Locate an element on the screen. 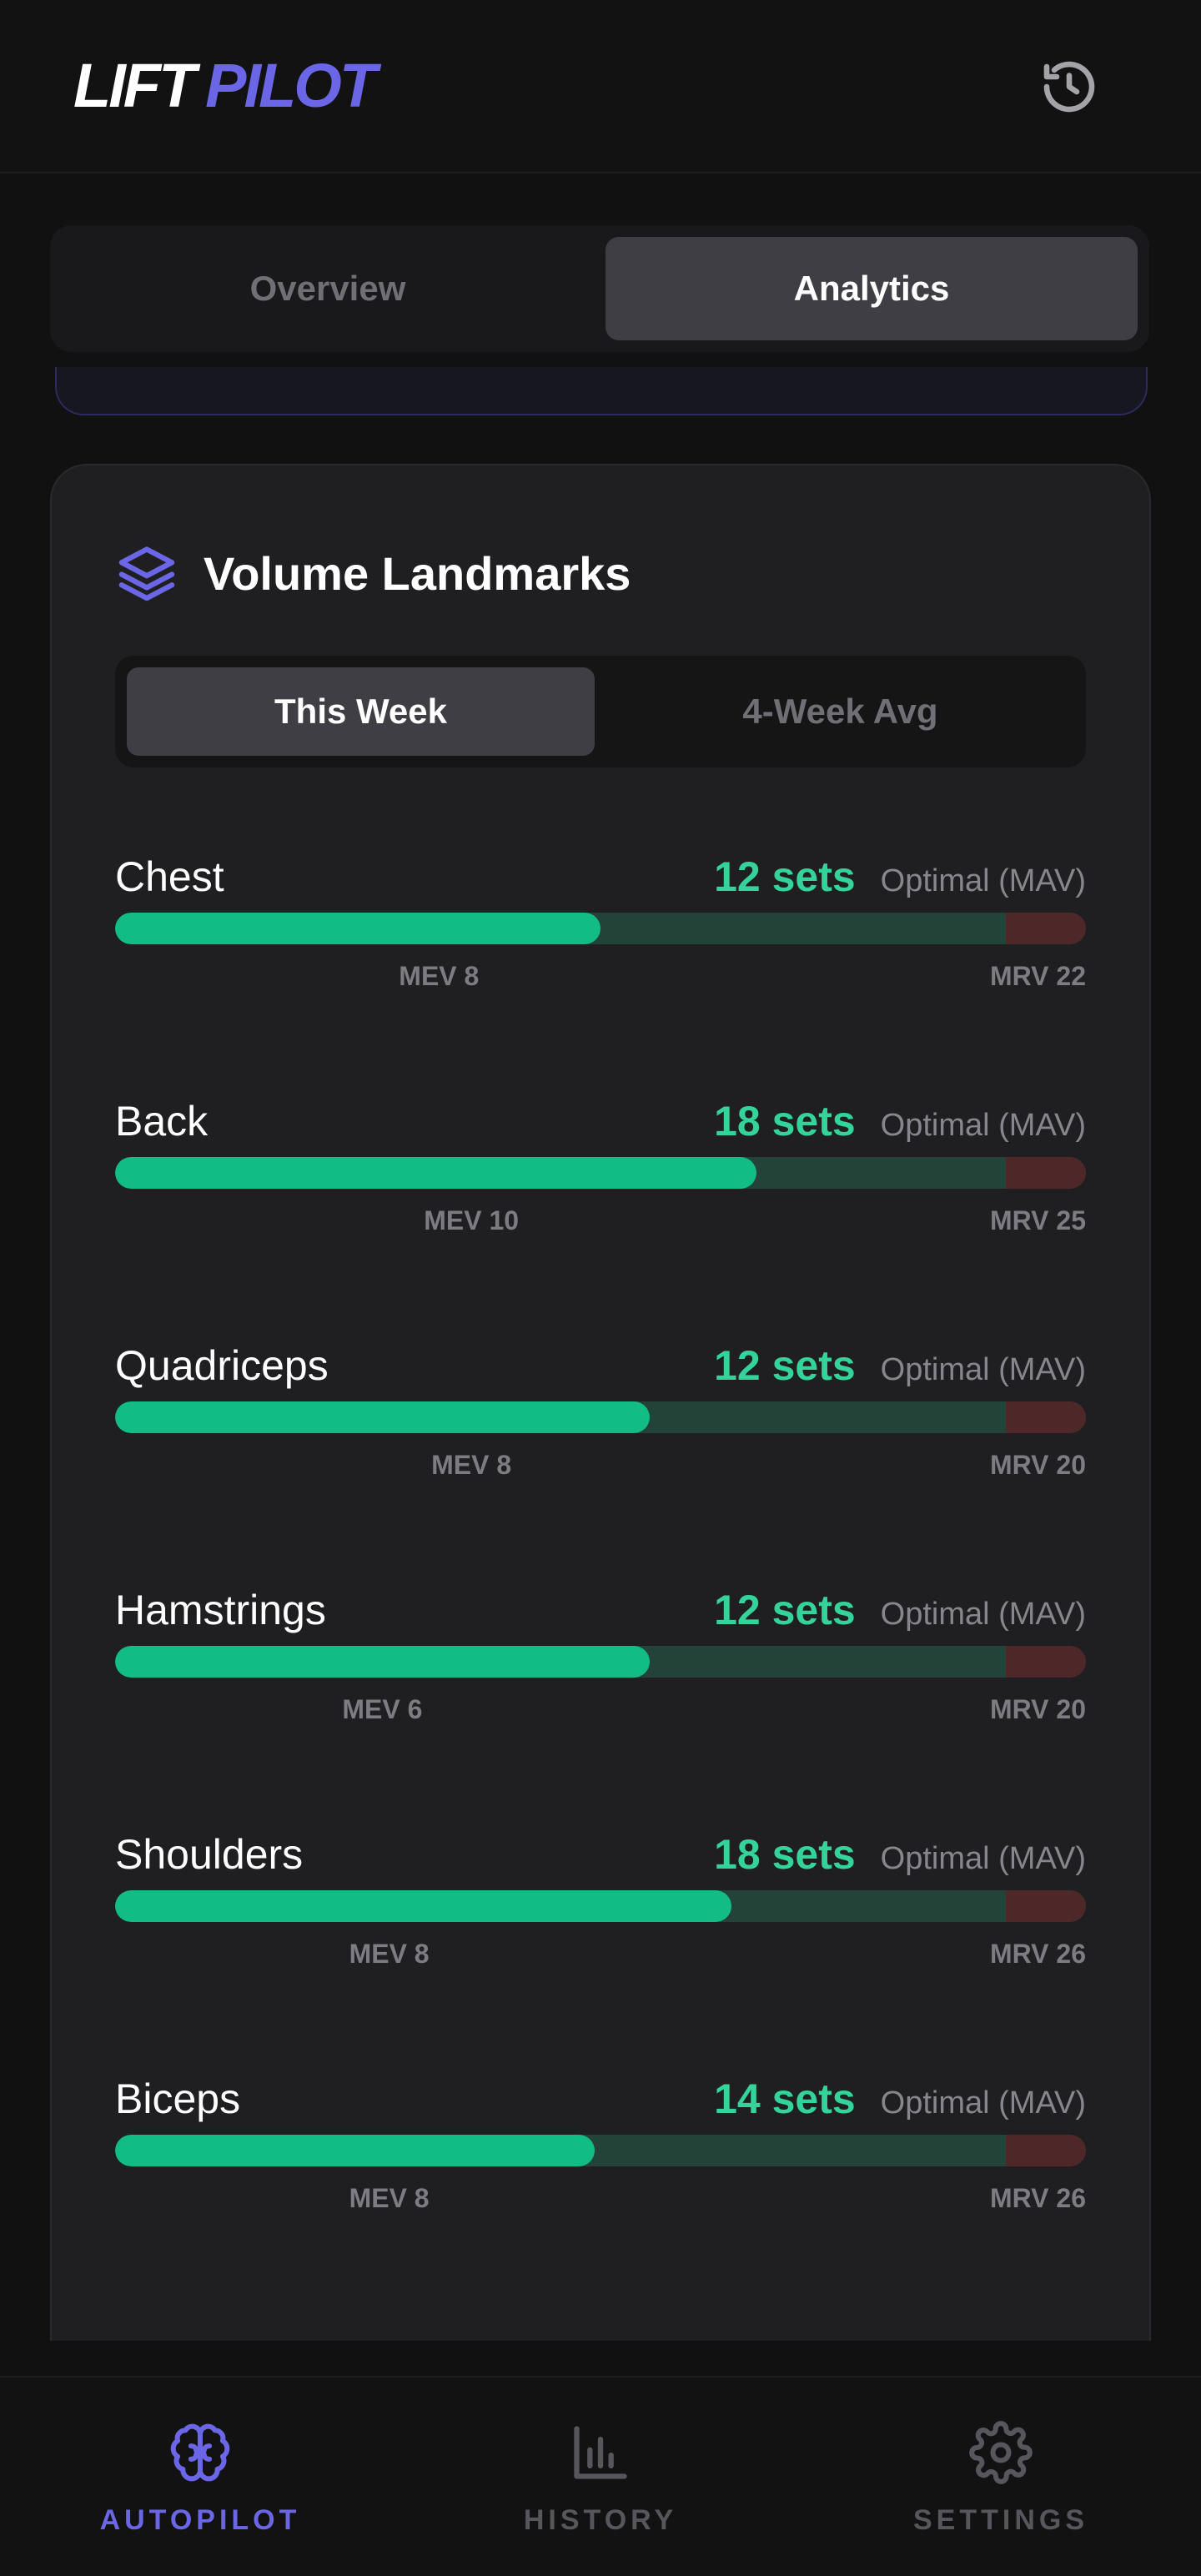 The image size is (1201, 2576). nav-autopilot: AUTOPILOT is located at coordinates (200, 2478).